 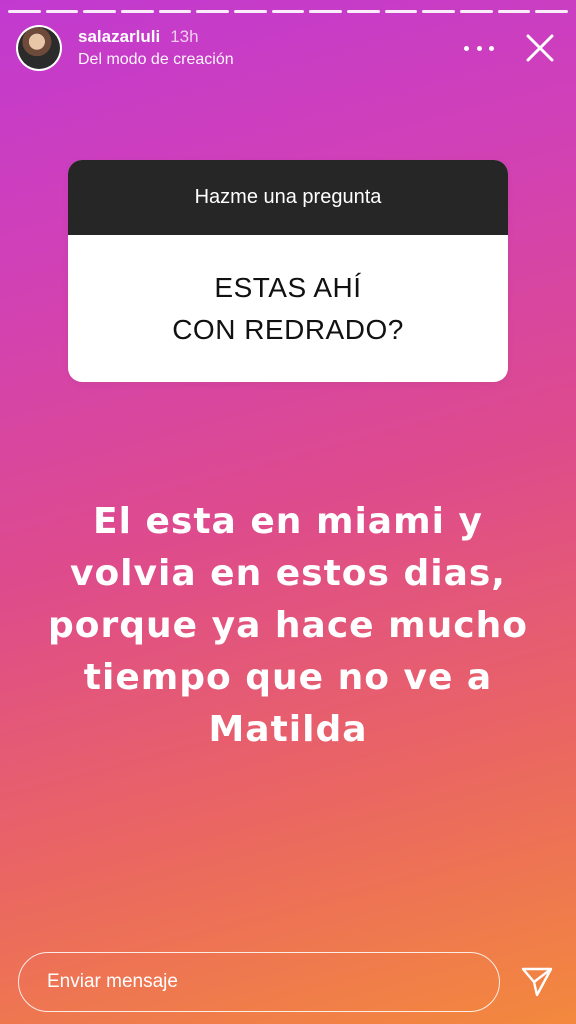 I want to click on avatar, so click(x=39, y=48).